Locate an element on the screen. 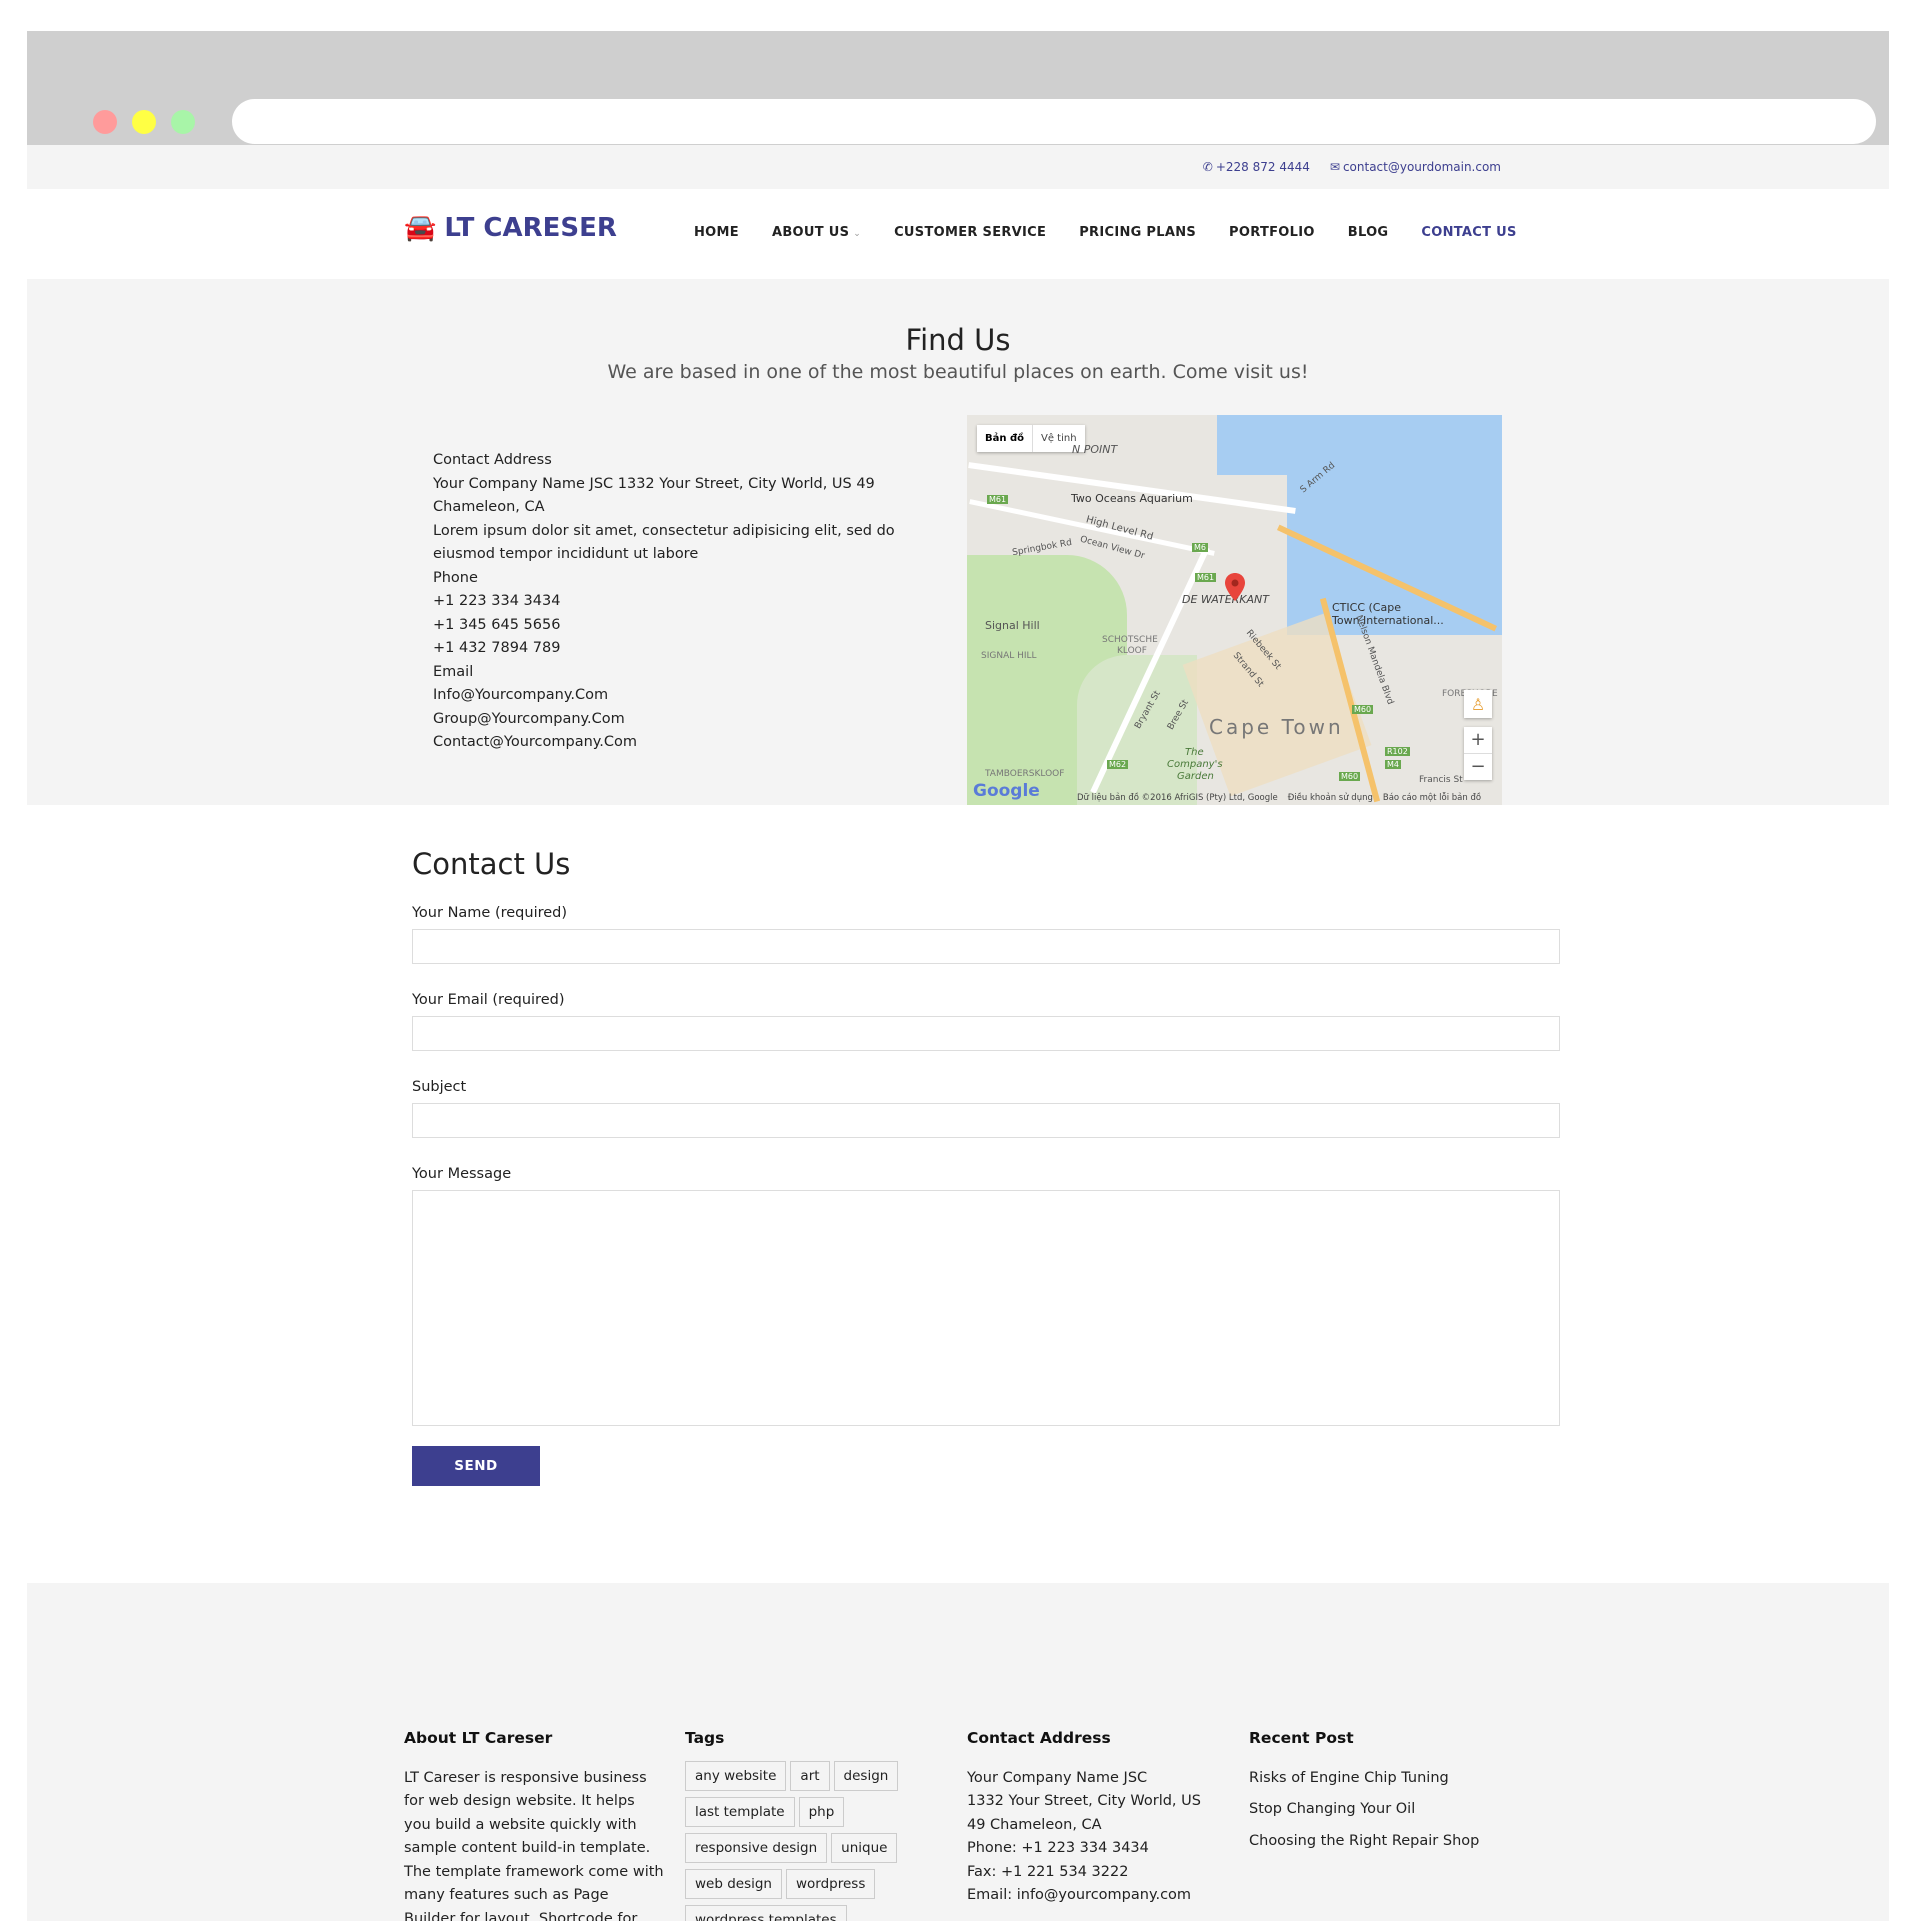 The height and width of the screenshot is (1921, 1911). map-marker-icon is located at coordinates (1235, 587).